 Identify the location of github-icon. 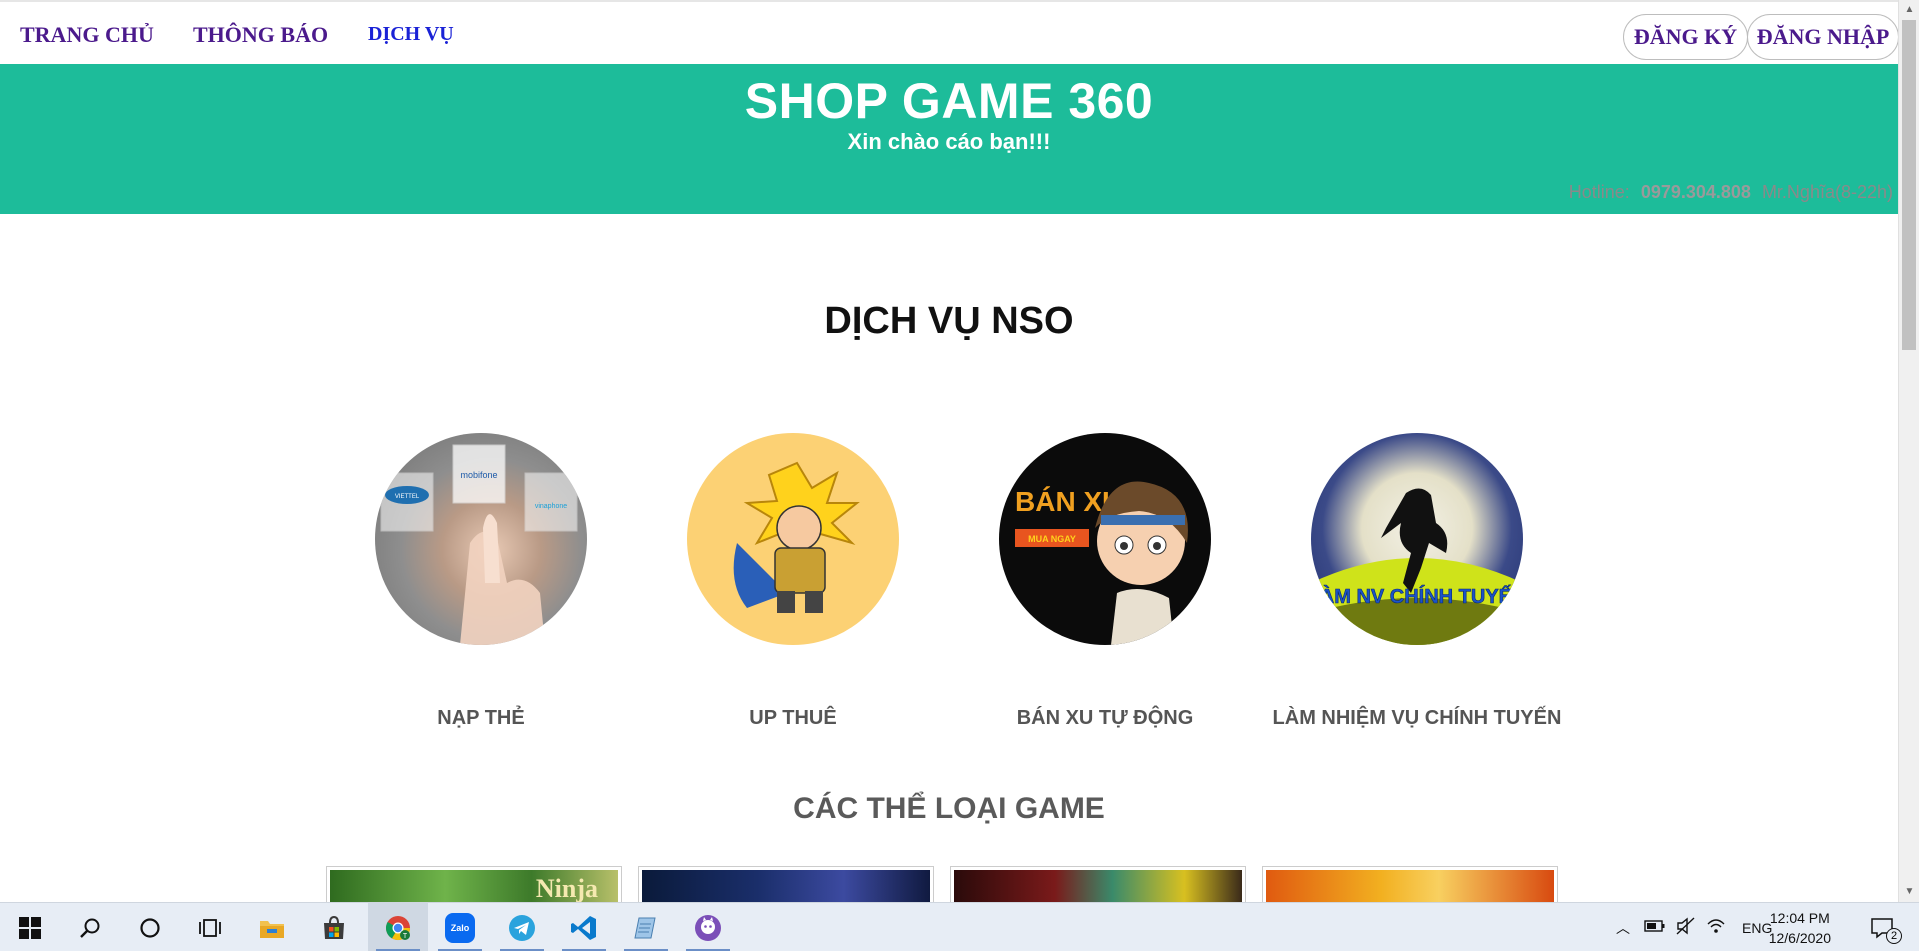
(708, 927).